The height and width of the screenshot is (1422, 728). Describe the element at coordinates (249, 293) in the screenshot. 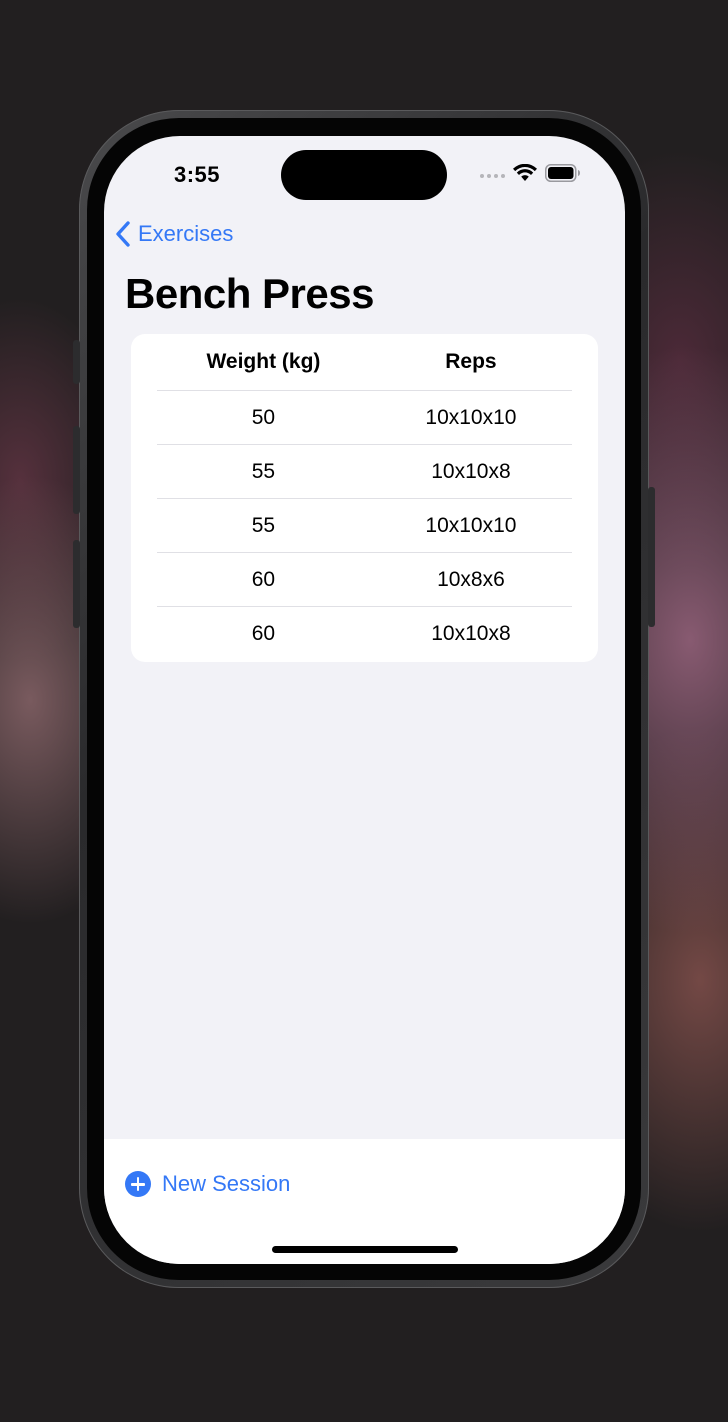

I see `page-title: Bench Press` at that location.